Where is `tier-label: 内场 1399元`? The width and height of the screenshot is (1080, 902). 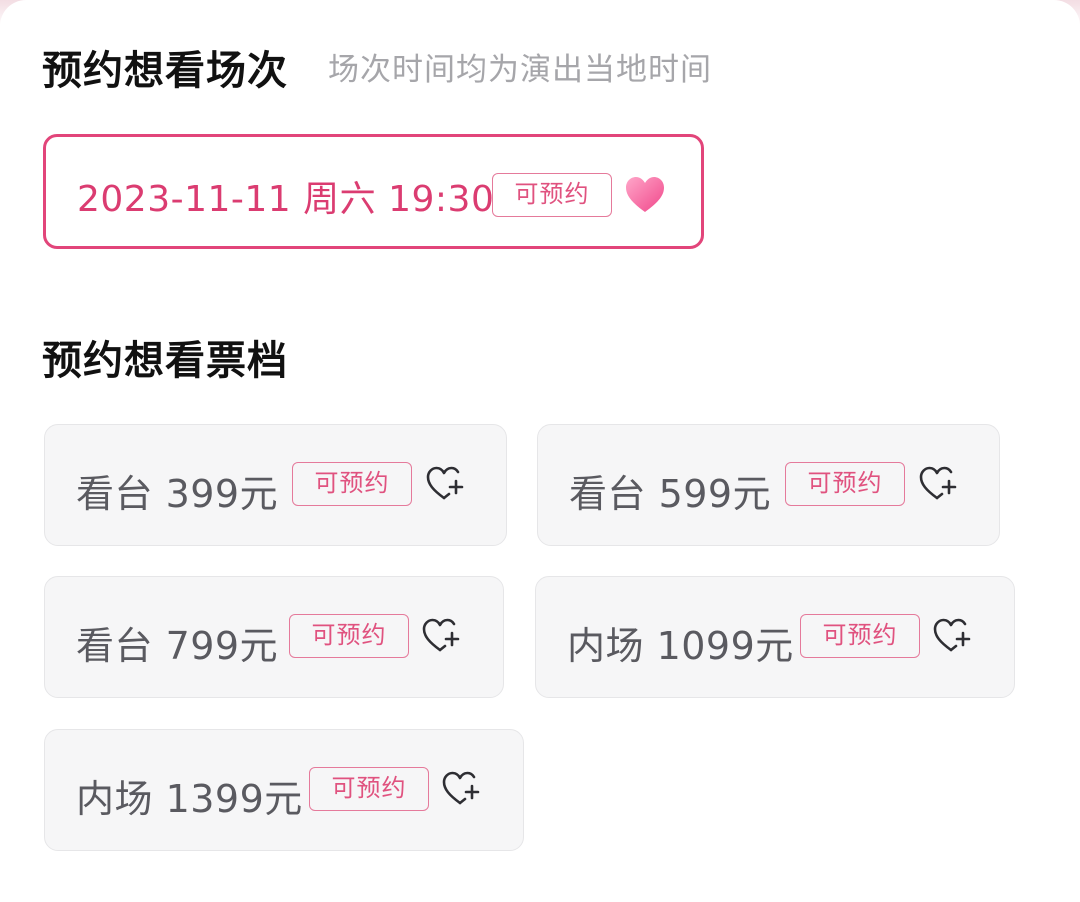
tier-label: 内场 1399元 is located at coordinates (189, 799).